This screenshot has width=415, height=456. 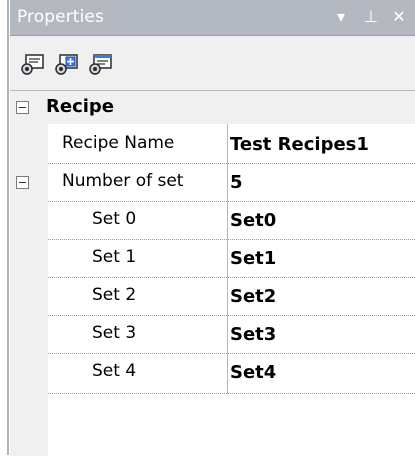 What do you see at coordinates (399, 17) in the screenshot?
I see `close-icon: ✕` at bounding box center [399, 17].